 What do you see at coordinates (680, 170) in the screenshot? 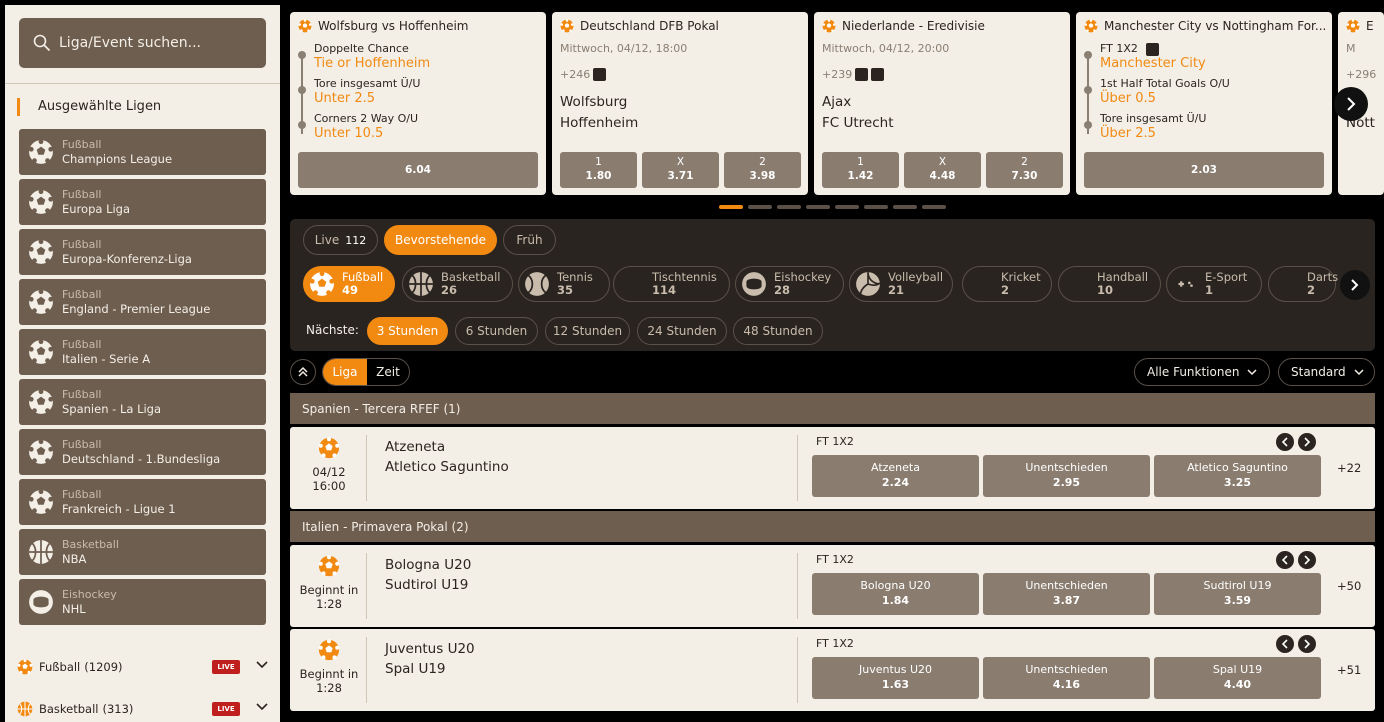
I see `odds-button: X 3.71` at bounding box center [680, 170].